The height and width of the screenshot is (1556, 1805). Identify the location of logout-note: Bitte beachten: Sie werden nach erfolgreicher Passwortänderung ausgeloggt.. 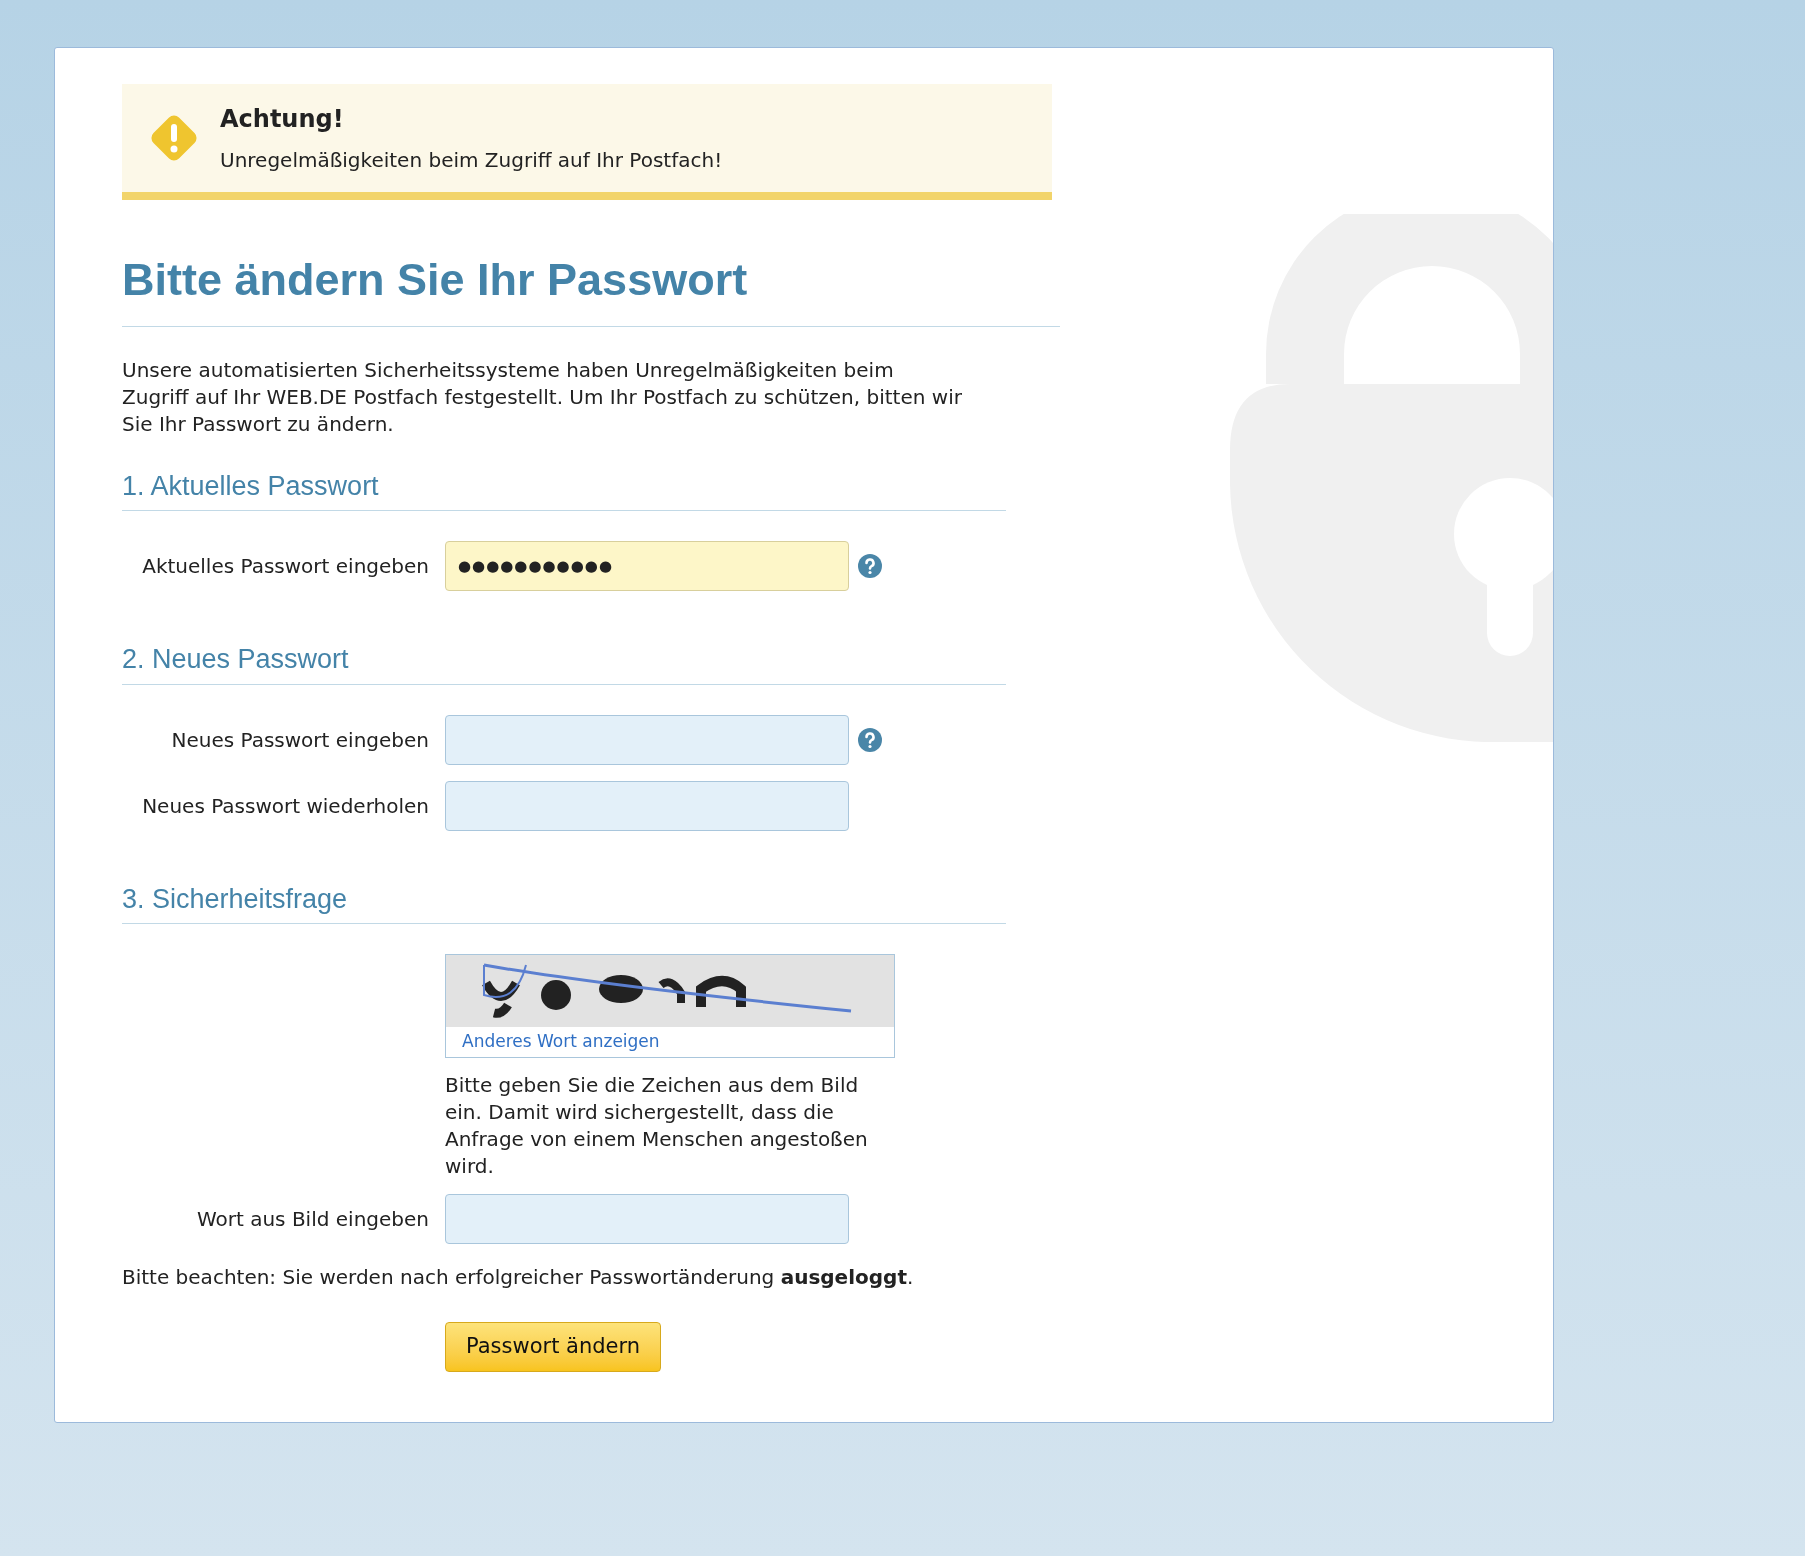
(518, 1277).